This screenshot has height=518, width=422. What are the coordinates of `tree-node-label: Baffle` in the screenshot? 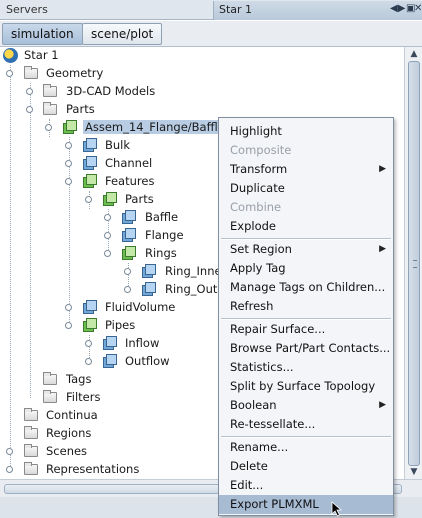 It's located at (162, 217).